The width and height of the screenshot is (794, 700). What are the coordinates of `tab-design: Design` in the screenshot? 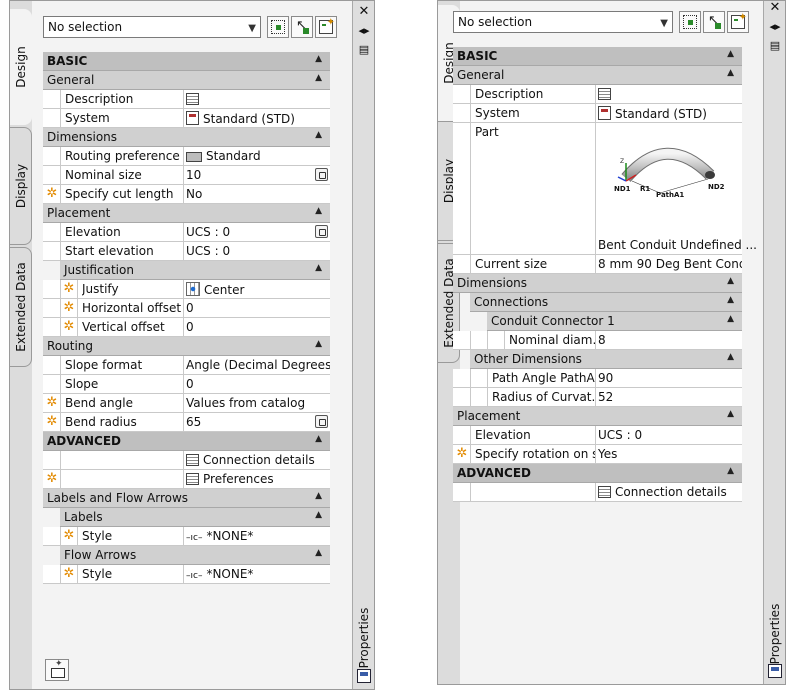 It's located at (21, 67).